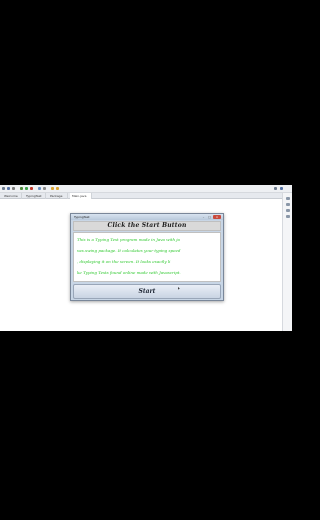 Image resolution: width=320 pixels, height=520 pixels. I want to click on forward-icon, so click(57, 188).